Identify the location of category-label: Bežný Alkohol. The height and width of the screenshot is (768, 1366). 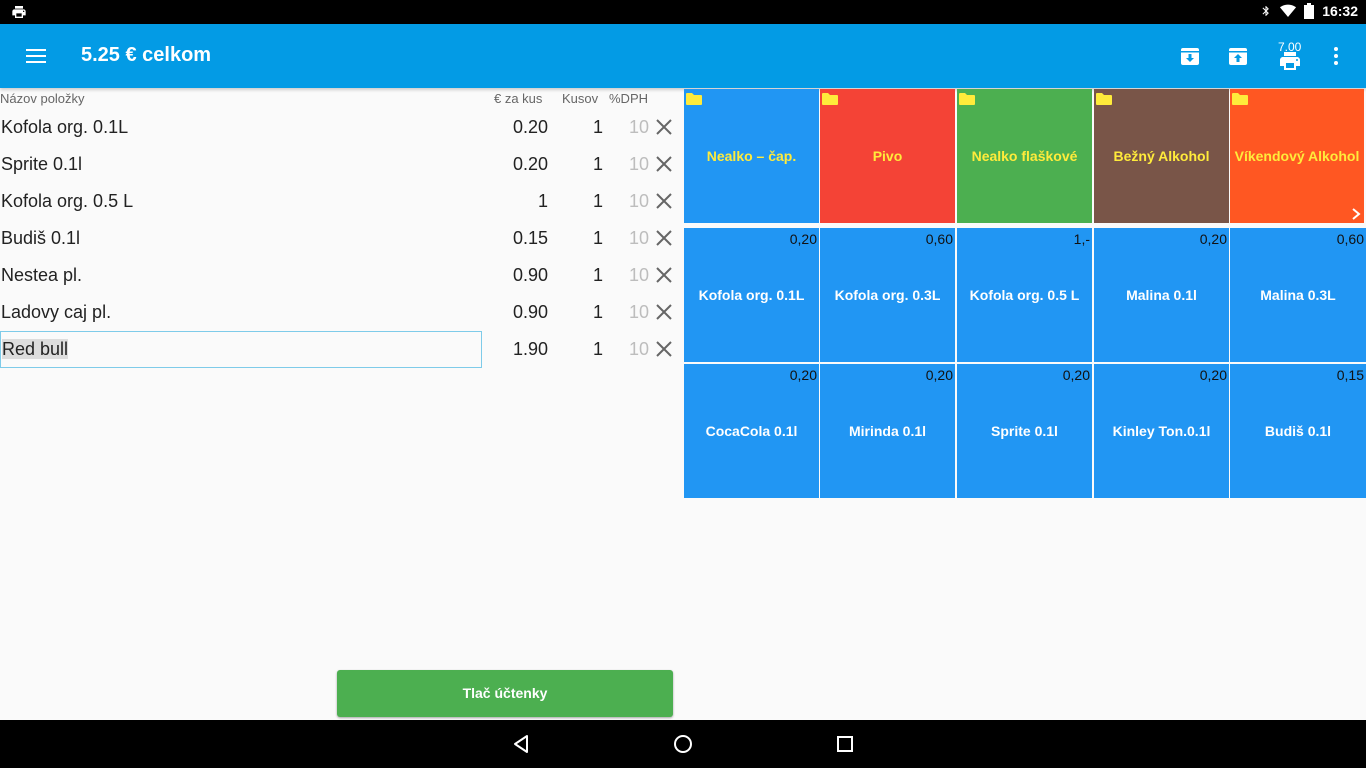
(1161, 156).